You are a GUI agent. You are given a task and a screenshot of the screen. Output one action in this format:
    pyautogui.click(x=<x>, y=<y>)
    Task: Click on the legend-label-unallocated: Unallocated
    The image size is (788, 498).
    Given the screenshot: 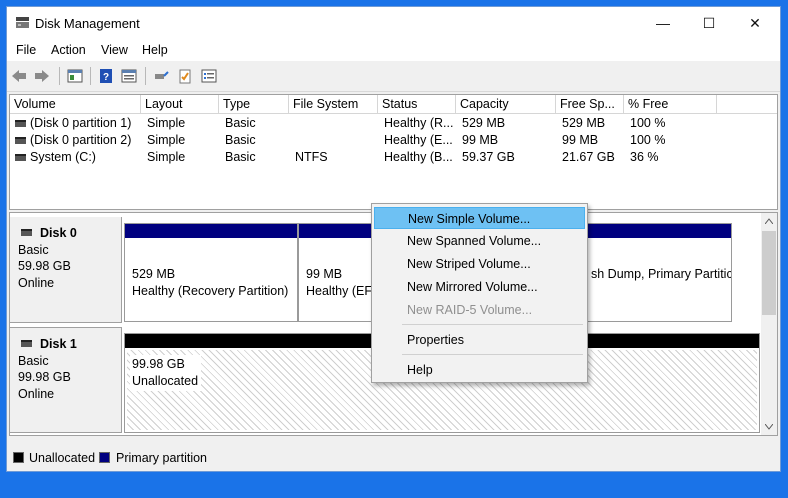 What is the action you would take?
    pyautogui.click(x=62, y=458)
    